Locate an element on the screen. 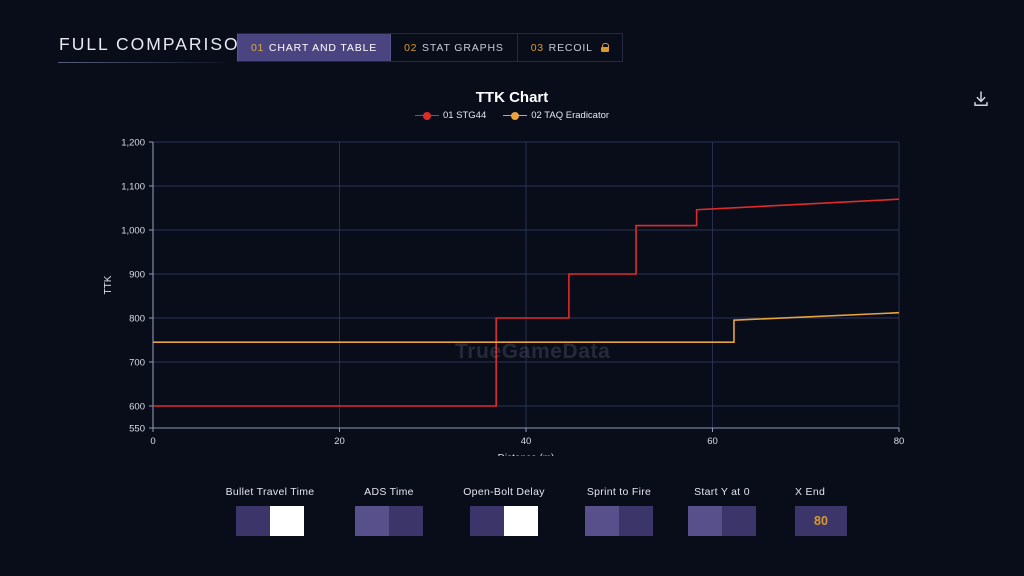 This screenshot has height=576, width=1024. page-title: FULL COMPARISON is located at coordinates (157, 44).